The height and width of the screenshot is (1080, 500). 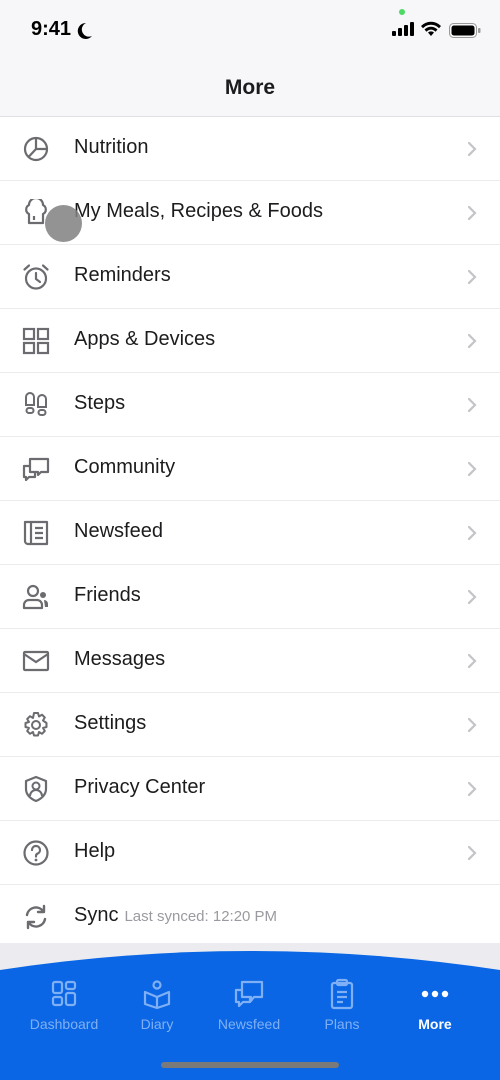 What do you see at coordinates (122, 275) in the screenshot?
I see `menu-item-label: Reminders` at bounding box center [122, 275].